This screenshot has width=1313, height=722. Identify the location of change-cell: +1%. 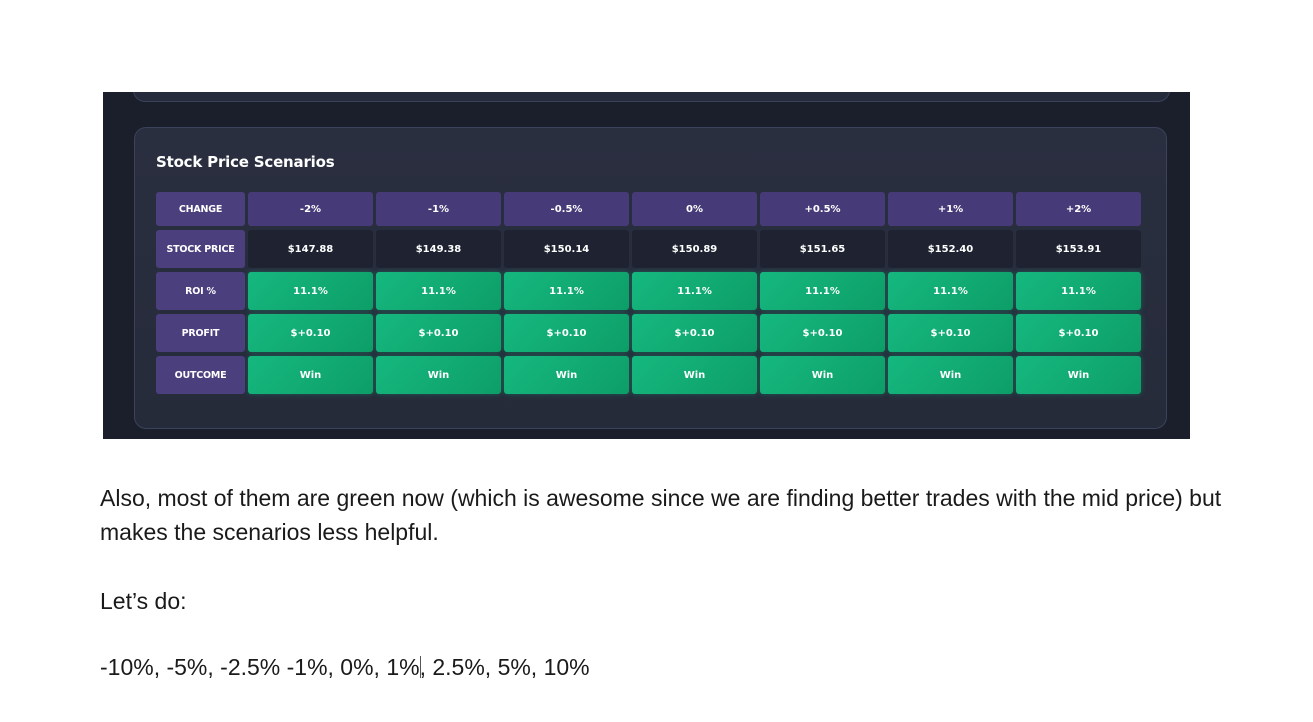
(950, 209).